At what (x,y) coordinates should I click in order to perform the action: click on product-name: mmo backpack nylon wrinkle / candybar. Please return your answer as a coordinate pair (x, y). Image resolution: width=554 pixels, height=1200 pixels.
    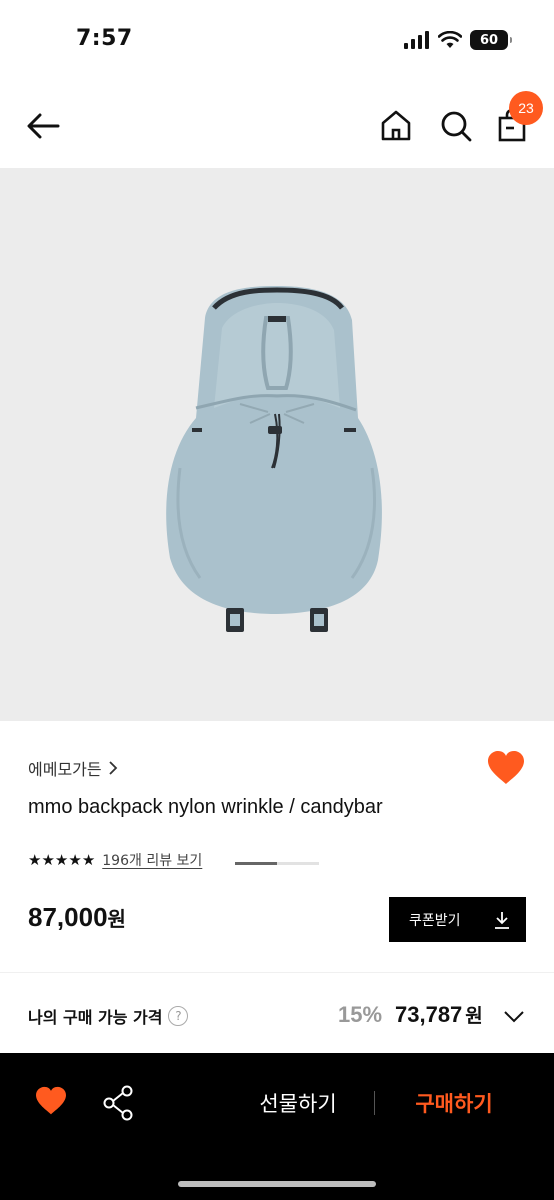
    Looking at the image, I should click on (205, 807).